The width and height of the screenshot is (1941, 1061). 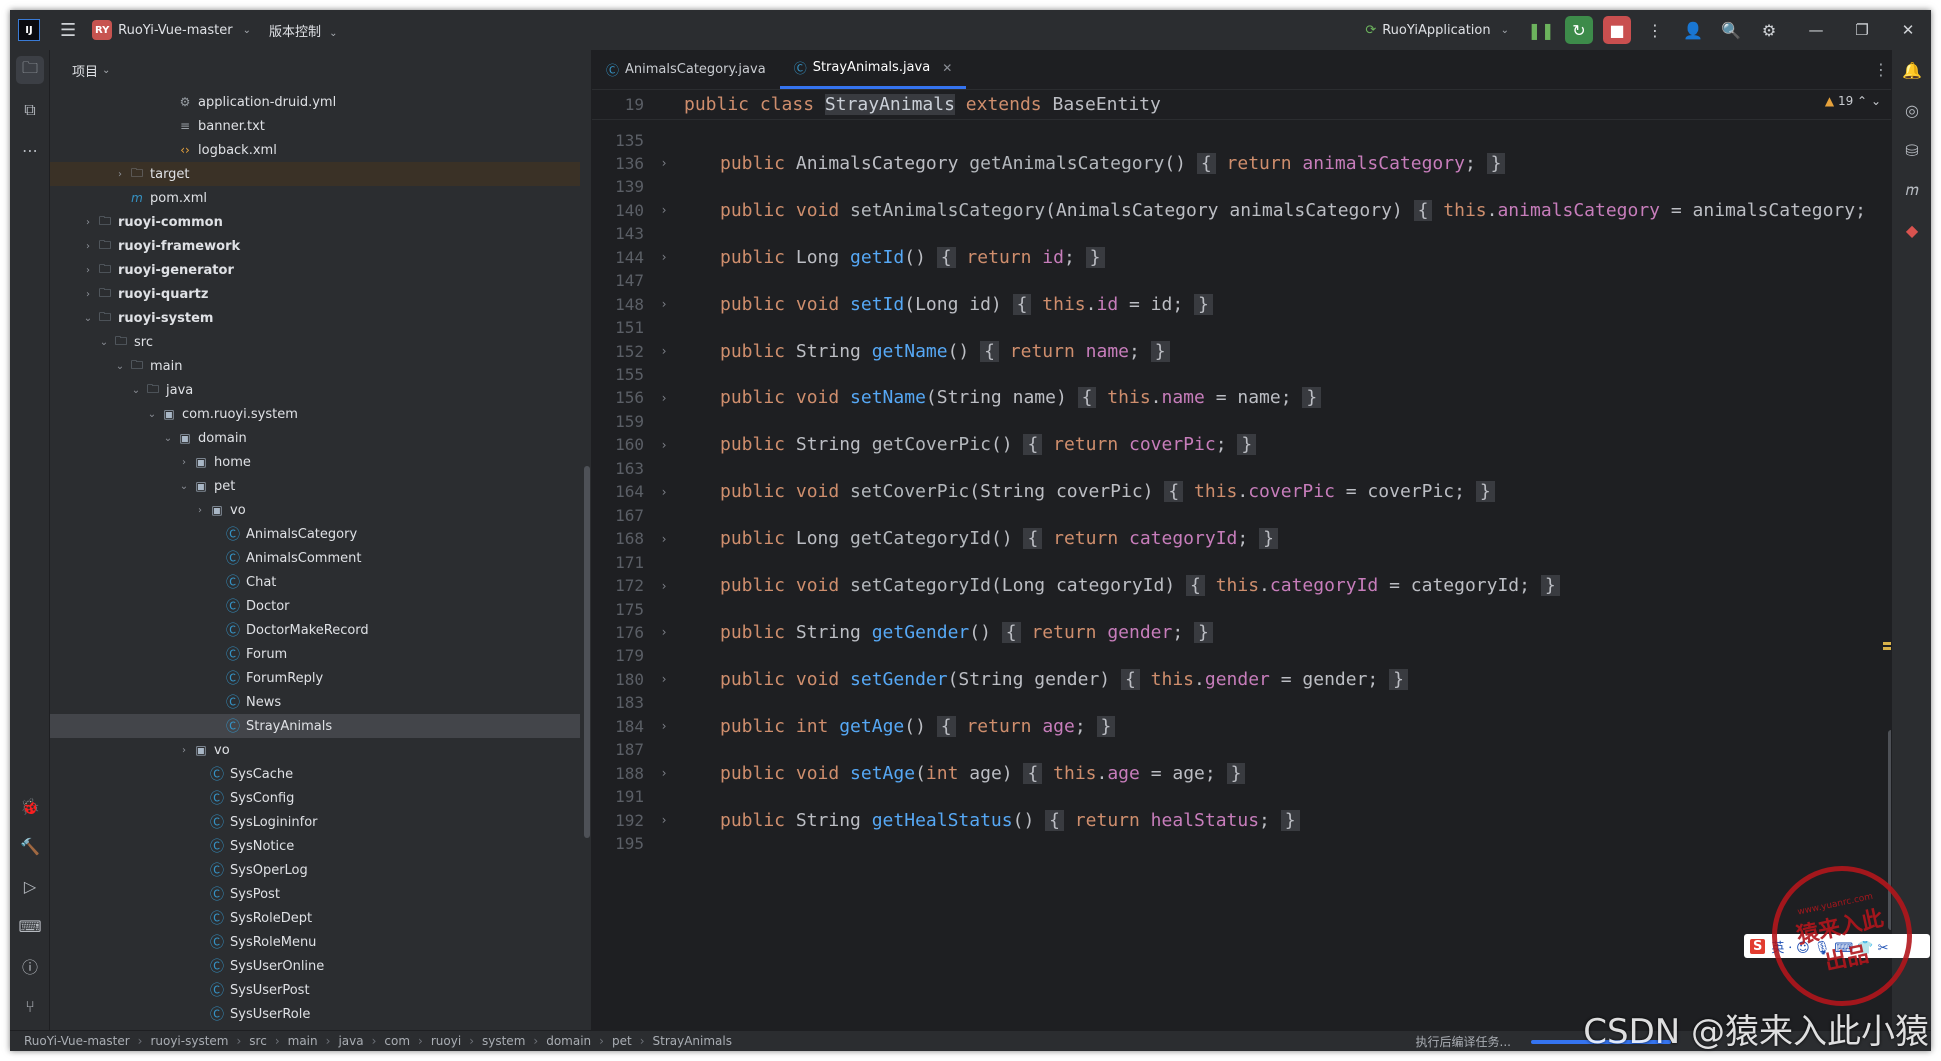 I want to click on debug-tool-icon: 🐞, so click(x=30, y=806).